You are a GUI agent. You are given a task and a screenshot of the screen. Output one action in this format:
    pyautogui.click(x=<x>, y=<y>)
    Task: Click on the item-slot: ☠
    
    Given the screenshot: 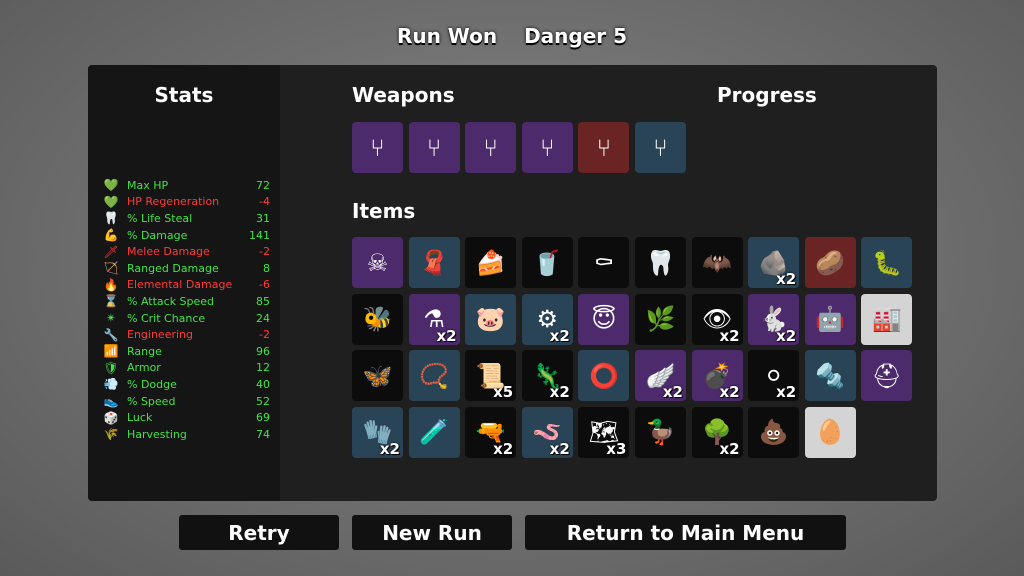 What is the action you would take?
    pyautogui.click(x=377, y=262)
    